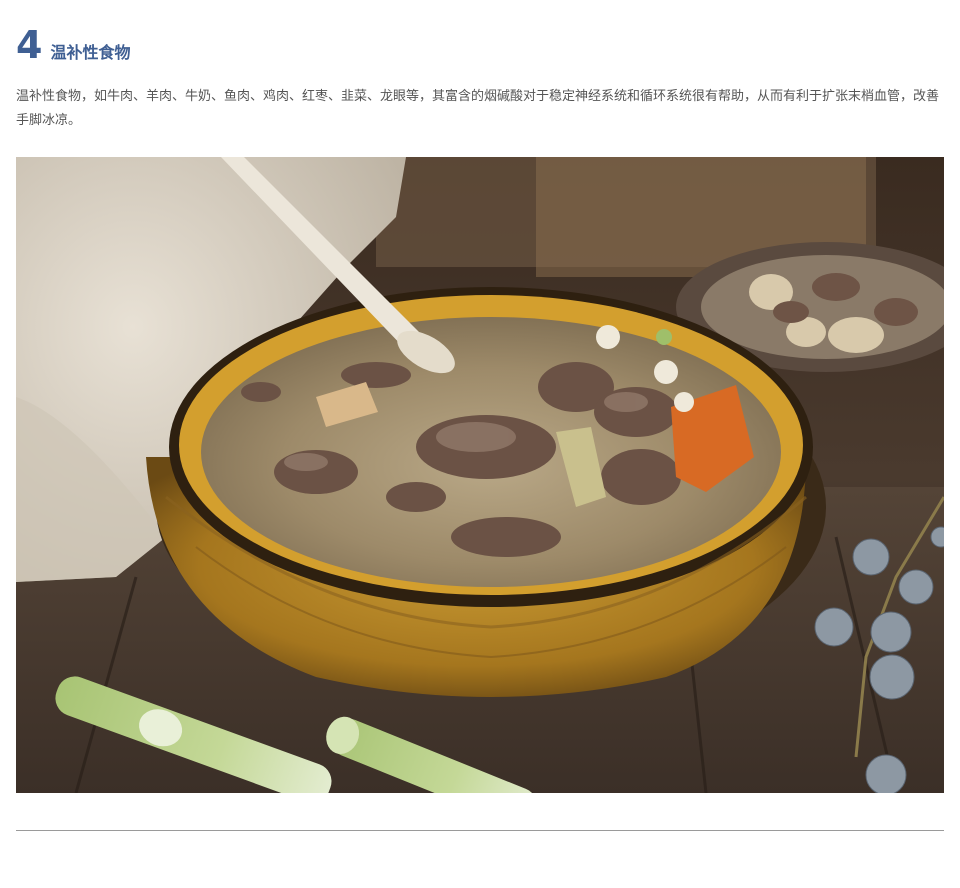  Describe the element at coordinates (480, 830) in the screenshot. I see `divider-line` at that location.